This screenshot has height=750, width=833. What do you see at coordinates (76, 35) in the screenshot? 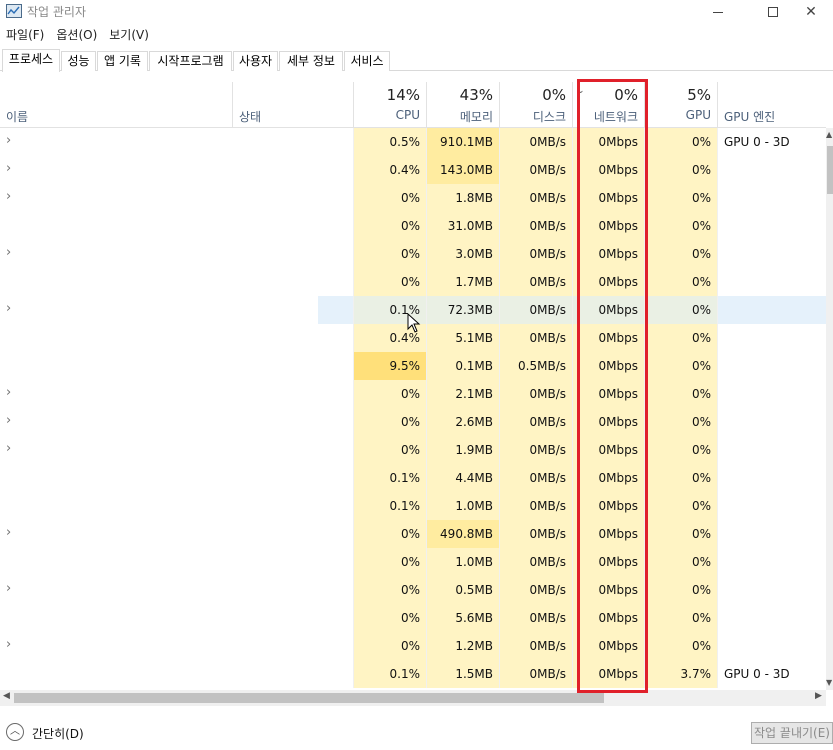
I see `menu-options: 옵션(O)` at bounding box center [76, 35].